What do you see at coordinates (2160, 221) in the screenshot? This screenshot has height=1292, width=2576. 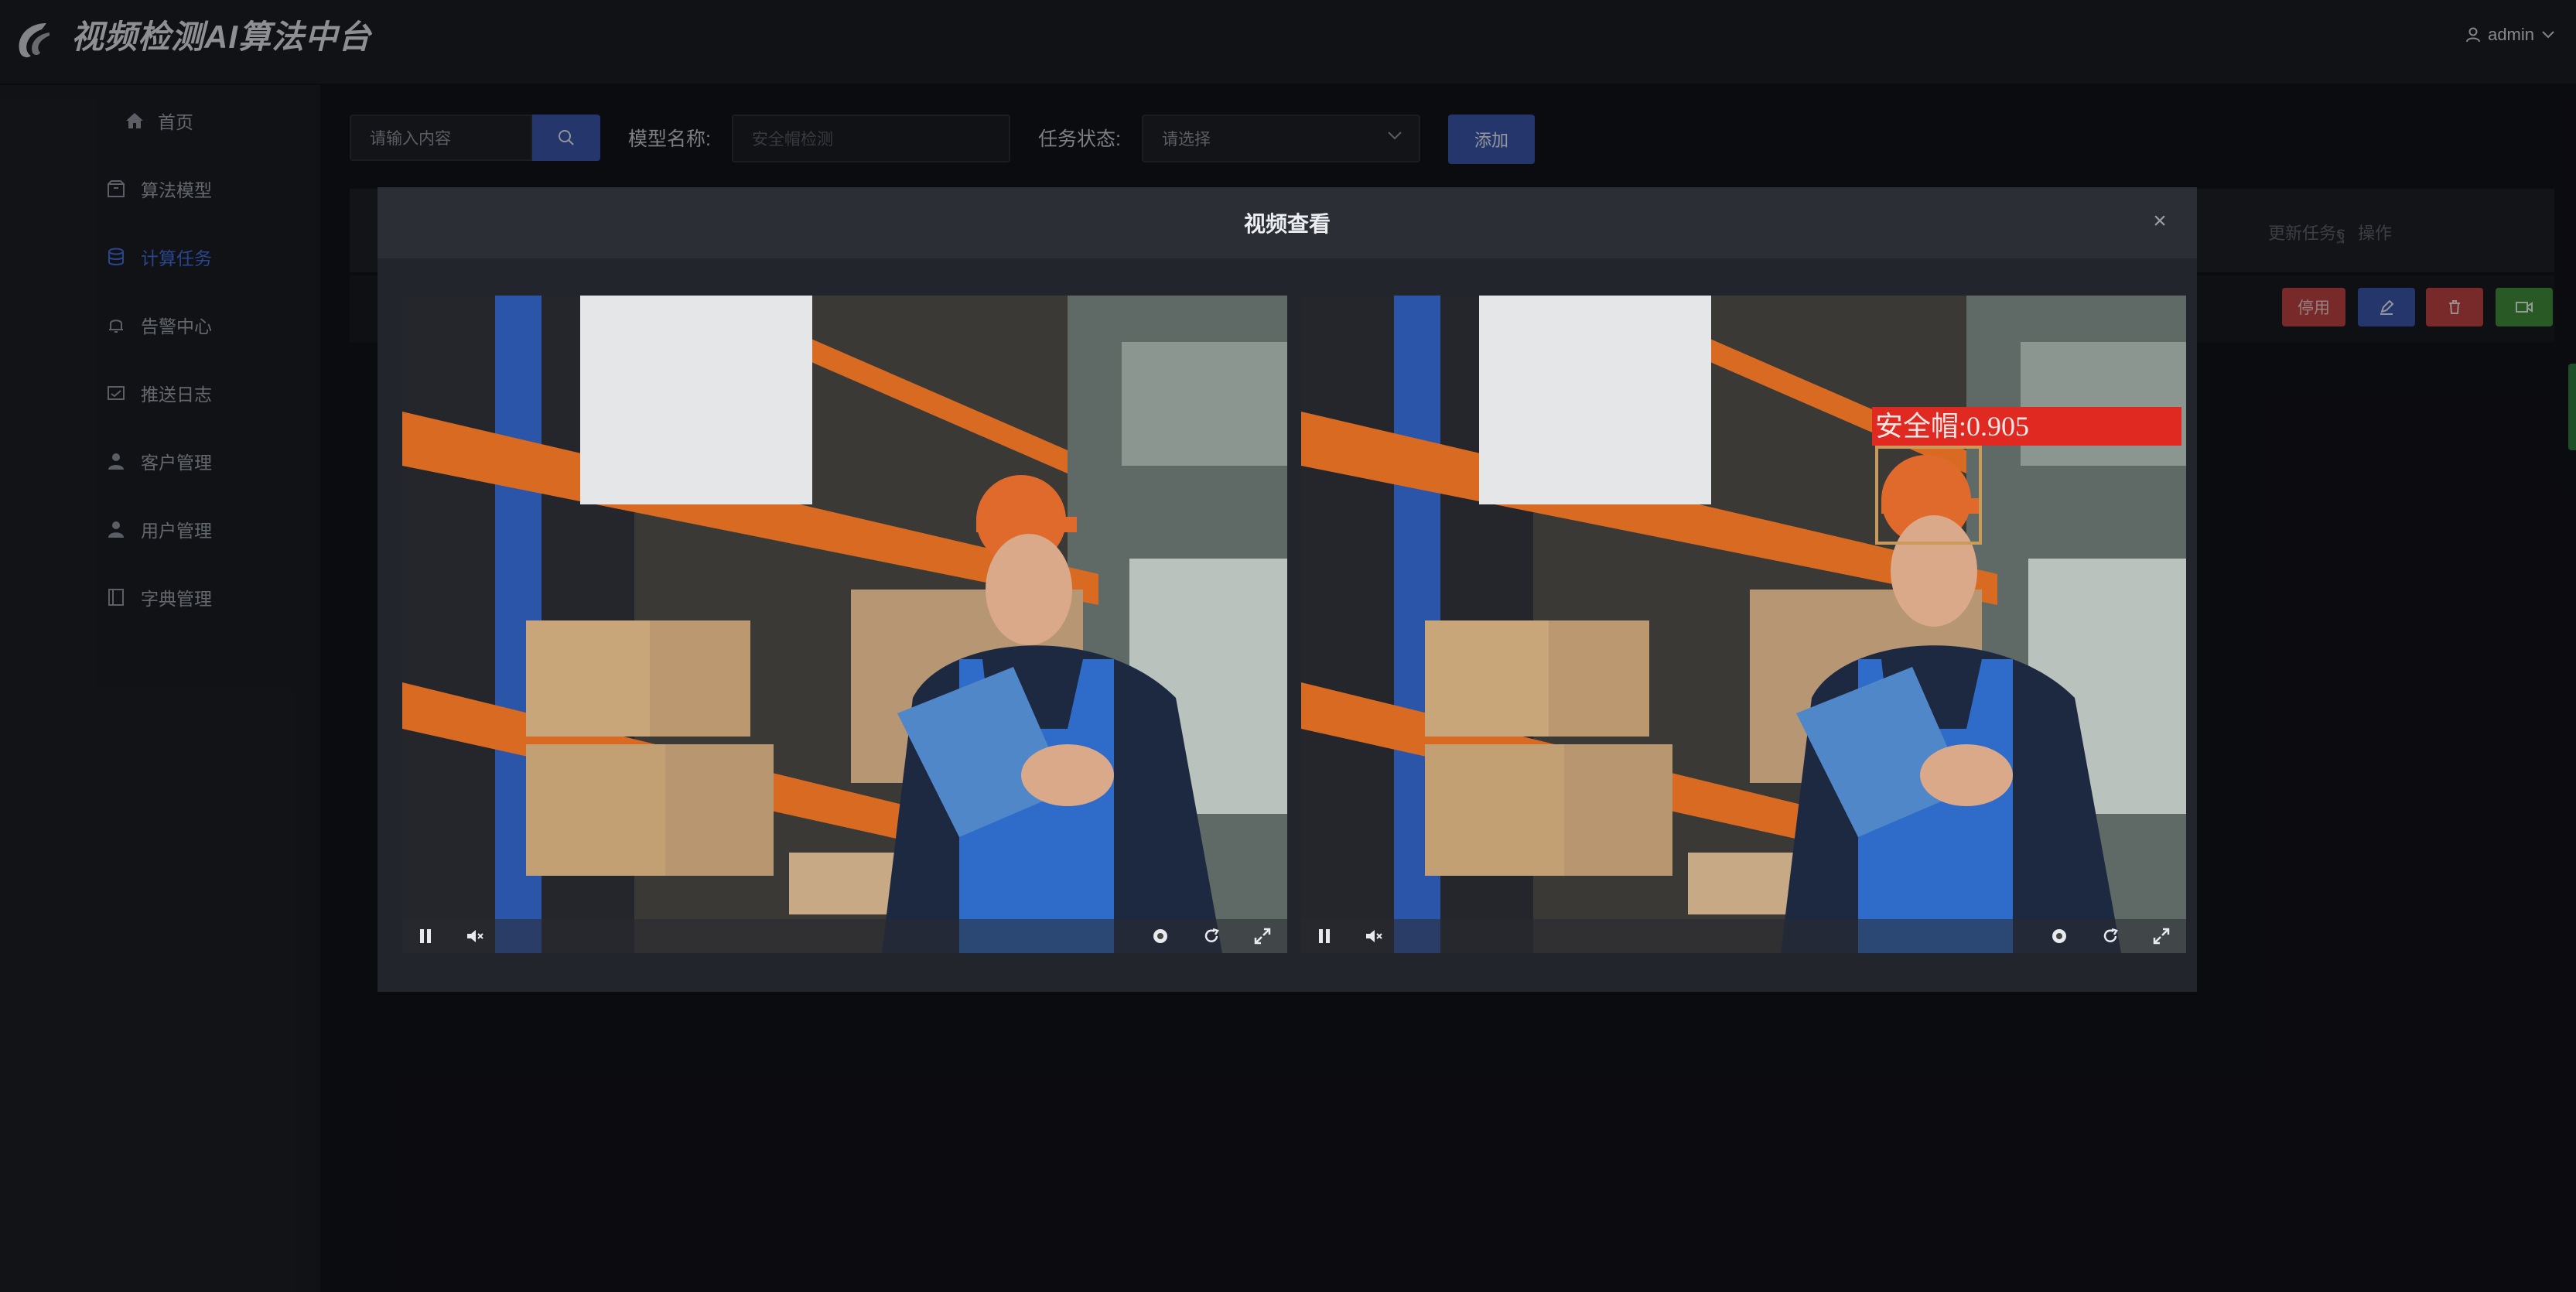 I see `close-icon: ×` at bounding box center [2160, 221].